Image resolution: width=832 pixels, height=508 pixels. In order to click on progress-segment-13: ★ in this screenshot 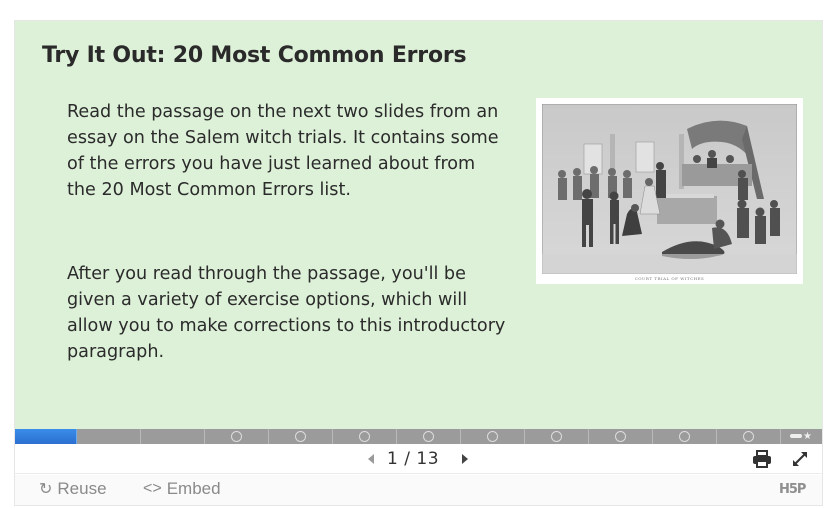, I will do `click(800, 436)`.